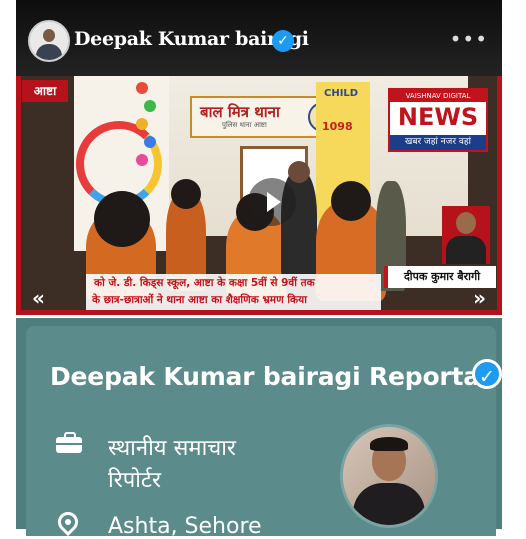 The image size is (526, 539). What do you see at coordinates (259, 38) in the screenshot?
I see `post-header: Deepak Kumar bairagi ✓ •••` at bounding box center [259, 38].